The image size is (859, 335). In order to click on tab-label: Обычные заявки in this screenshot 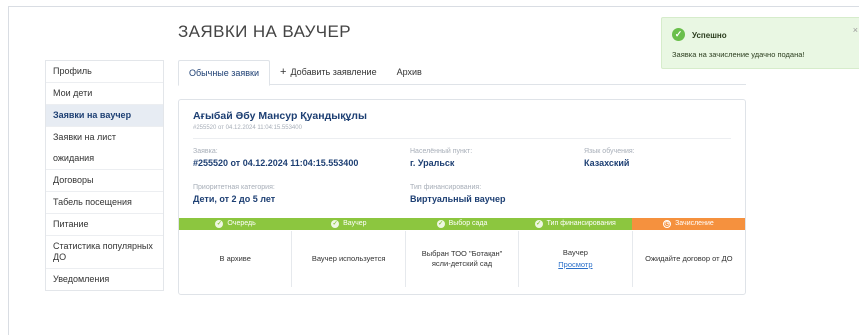, I will do `click(224, 73)`.